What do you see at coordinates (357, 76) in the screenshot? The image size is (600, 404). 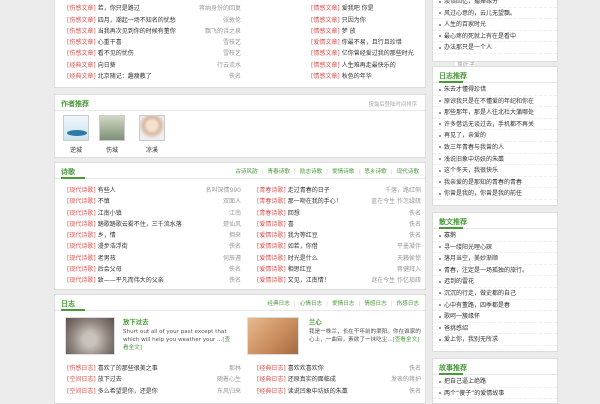 I see `item-title-link: 秋色的年华` at bounding box center [357, 76].